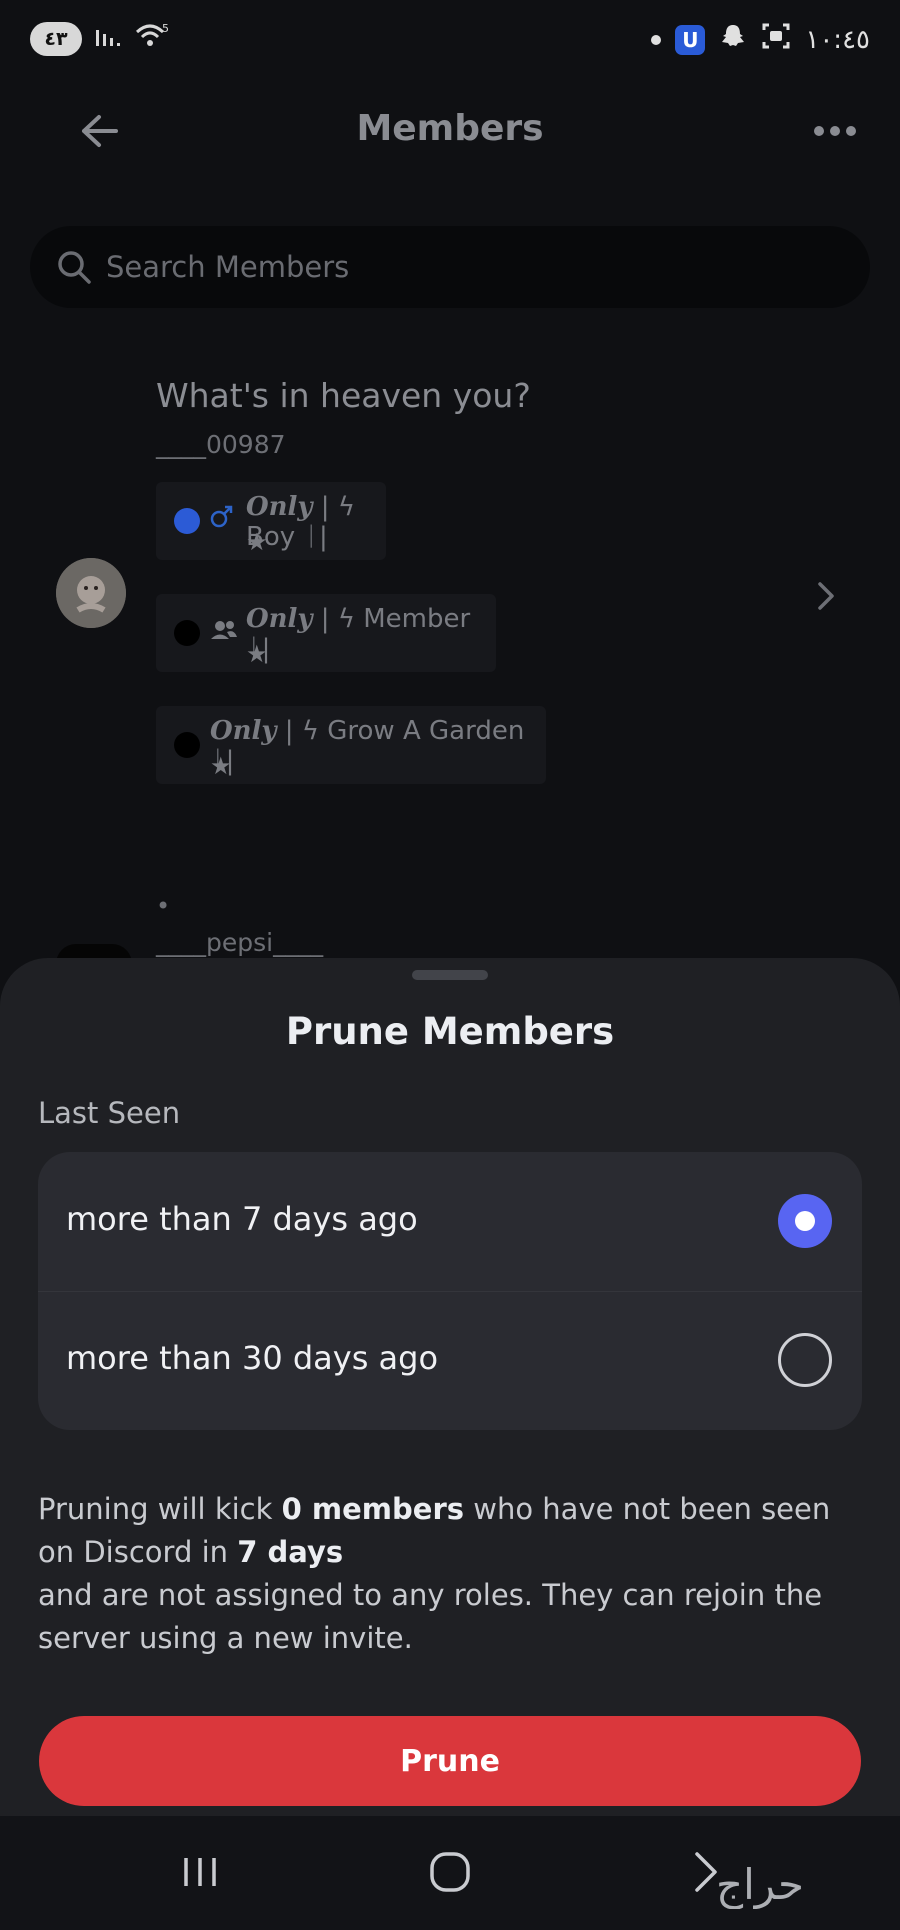  I want to click on search-input, so click(456, 267).